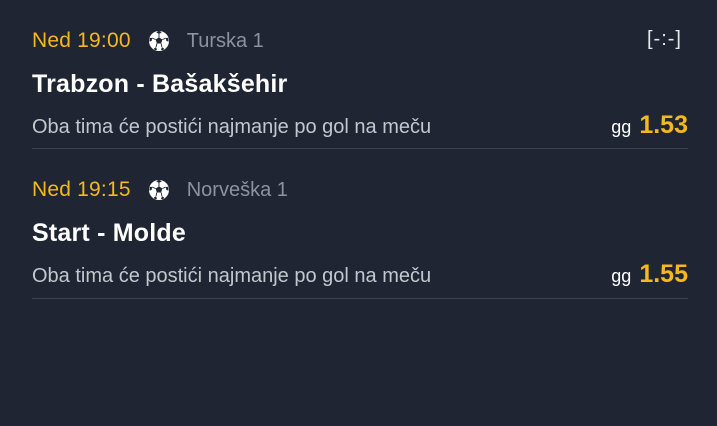  I want to click on match-teams: Trabzon - Bašakšehir, so click(160, 84).